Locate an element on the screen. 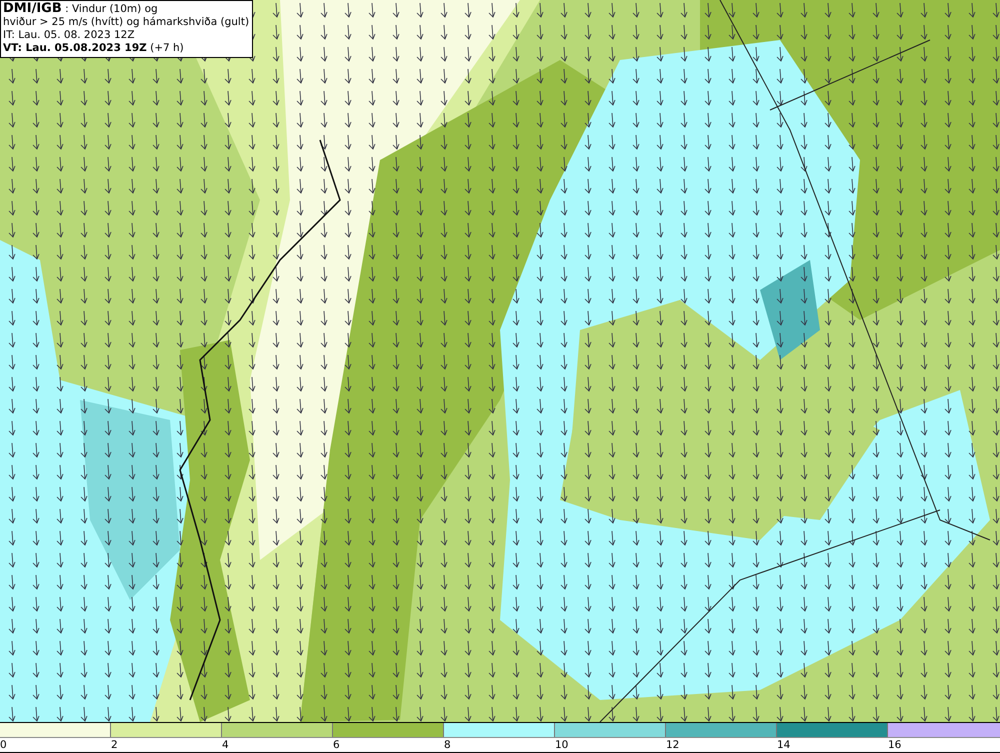 The height and width of the screenshot is (753, 1000). title-line: DMI/IGB : Vindur (10m) og is located at coordinates (81, 9).